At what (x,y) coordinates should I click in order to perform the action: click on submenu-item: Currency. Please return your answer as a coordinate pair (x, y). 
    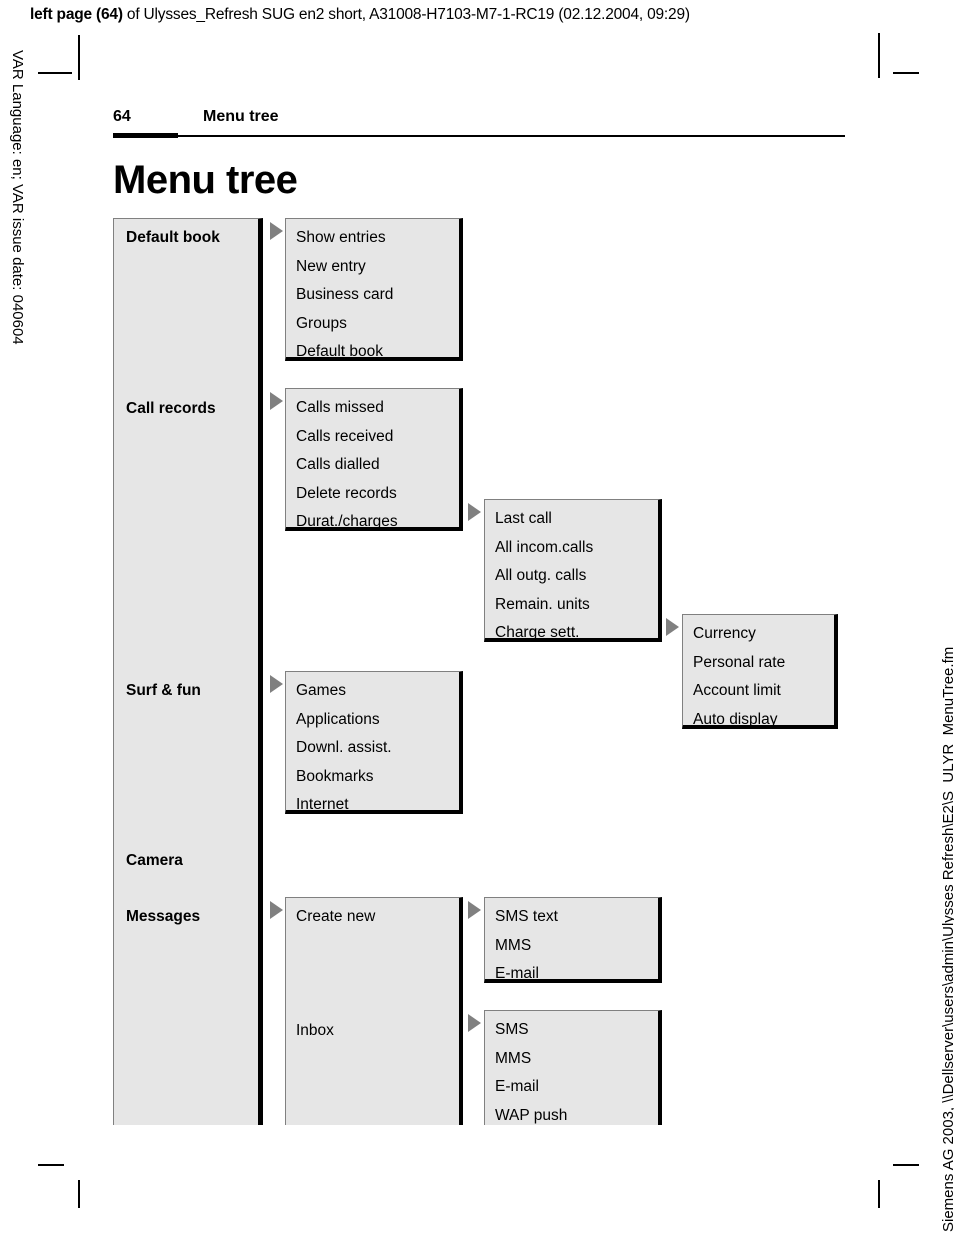
    Looking at the image, I should click on (758, 634).